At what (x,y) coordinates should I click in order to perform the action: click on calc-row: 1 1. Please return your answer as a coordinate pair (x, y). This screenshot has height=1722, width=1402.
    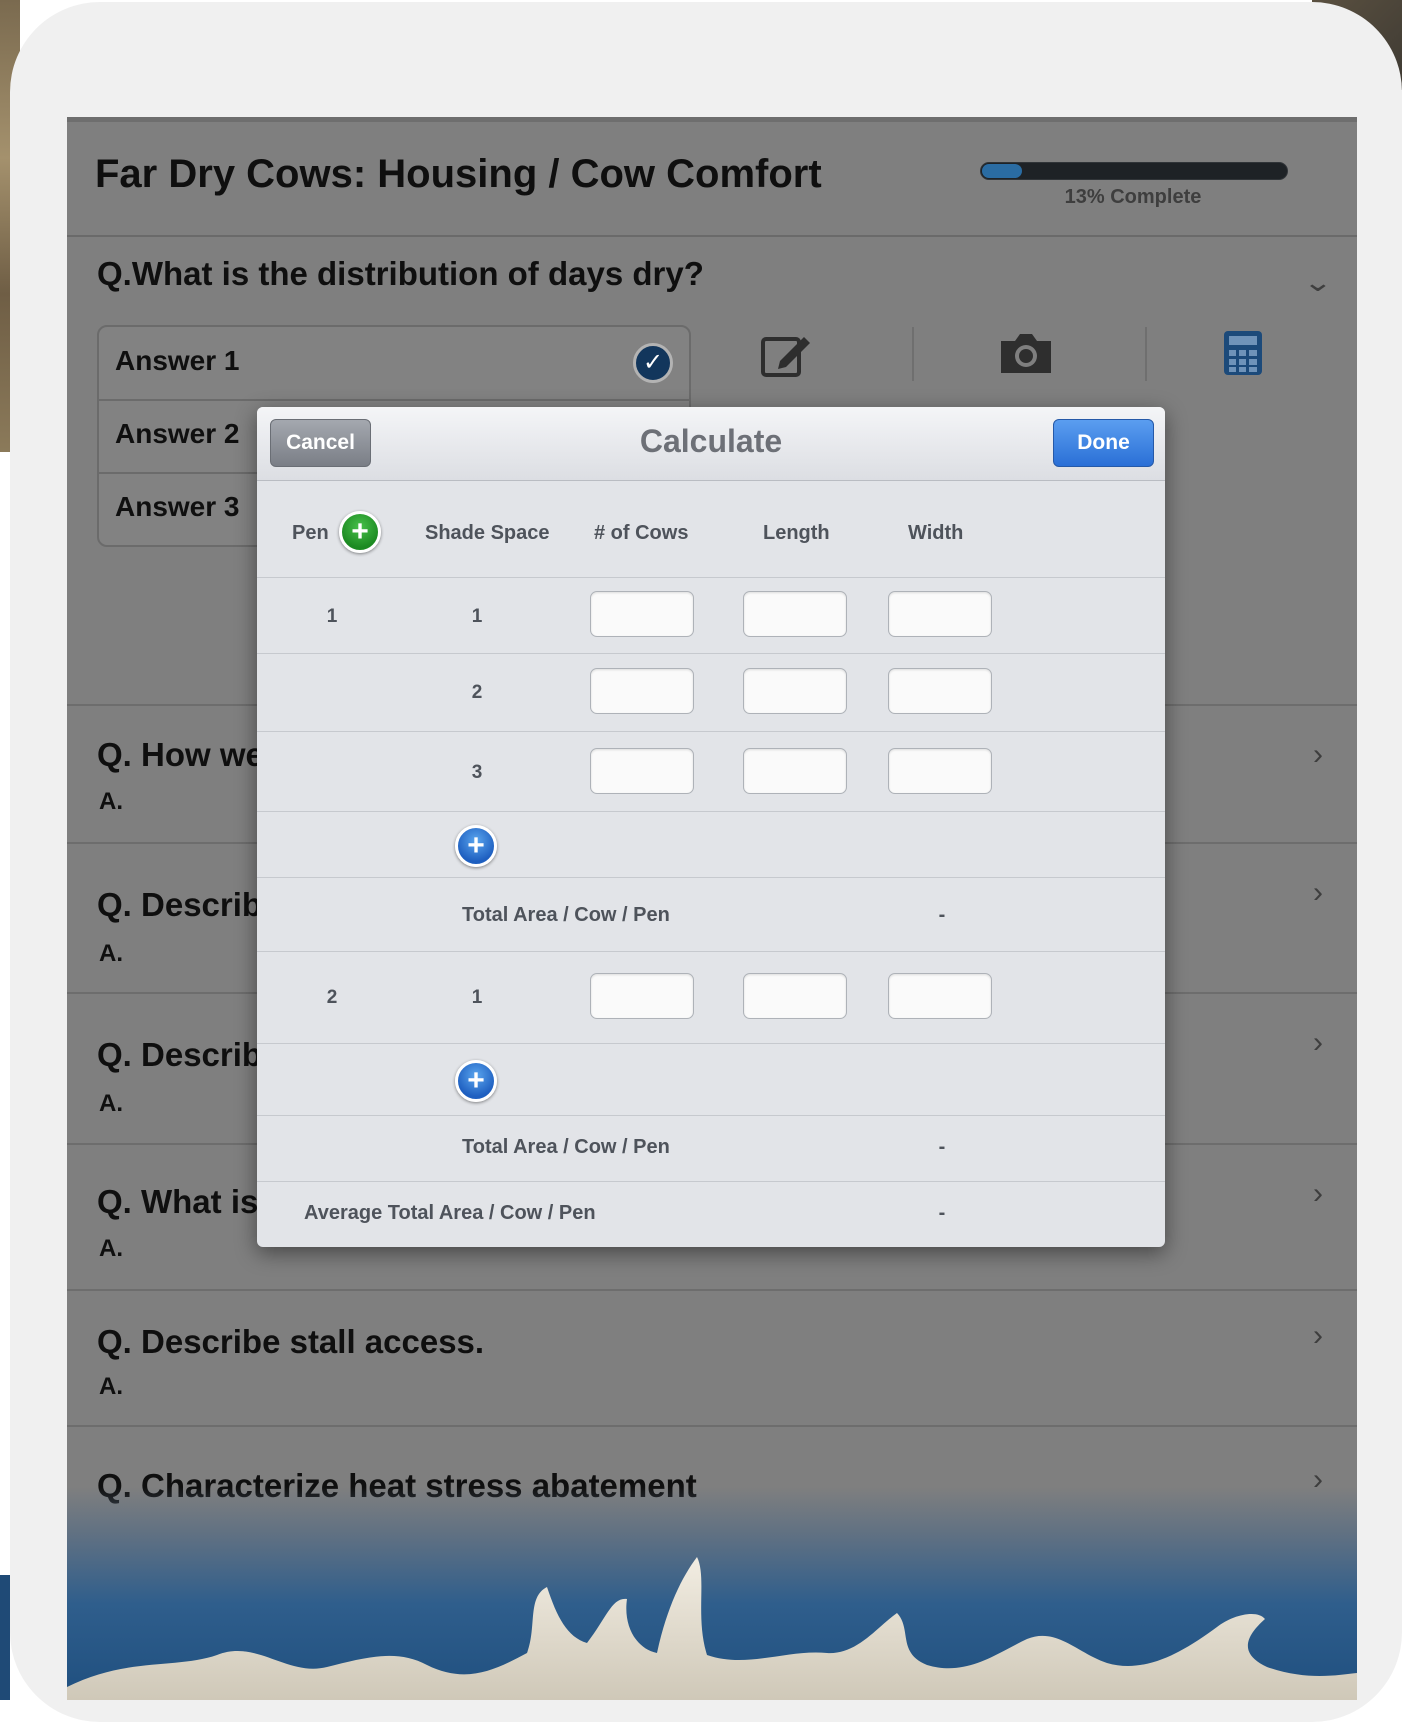
    Looking at the image, I should click on (711, 615).